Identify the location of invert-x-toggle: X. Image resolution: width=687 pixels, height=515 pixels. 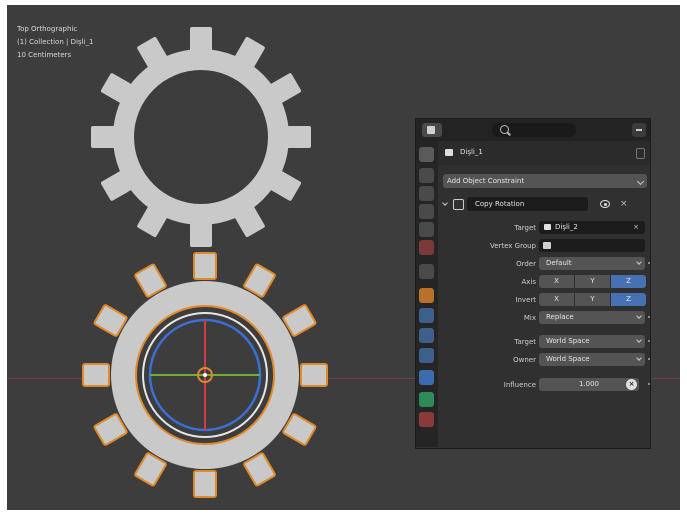
(556, 299).